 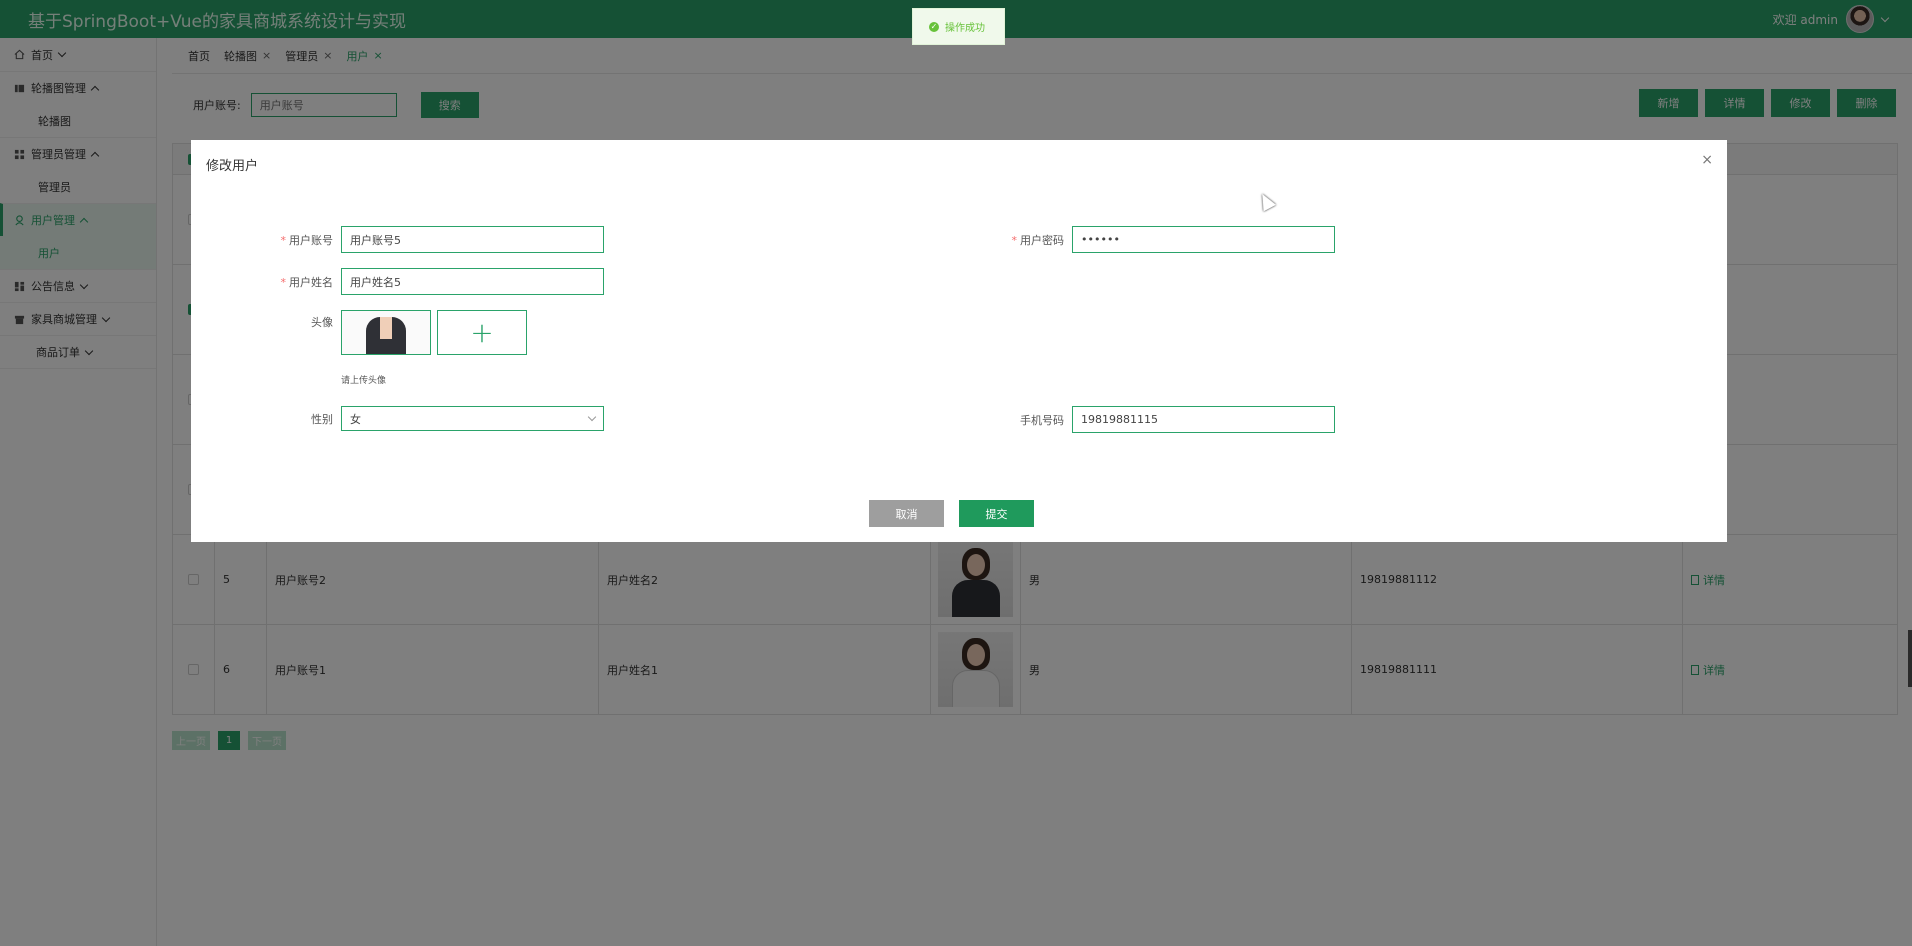 I want to click on gender-select: 女, so click(x=472, y=418).